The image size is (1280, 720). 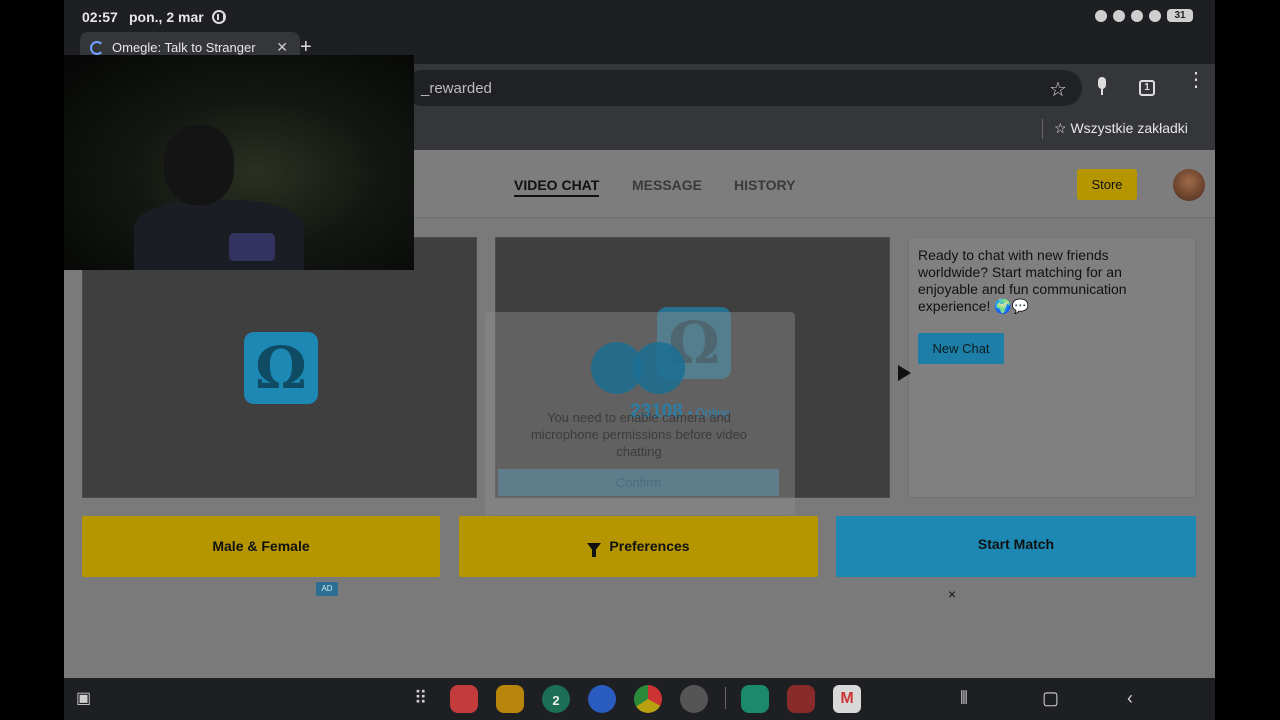 What do you see at coordinates (602, 699) in the screenshot?
I see `messages-app-icon` at bounding box center [602, 699].